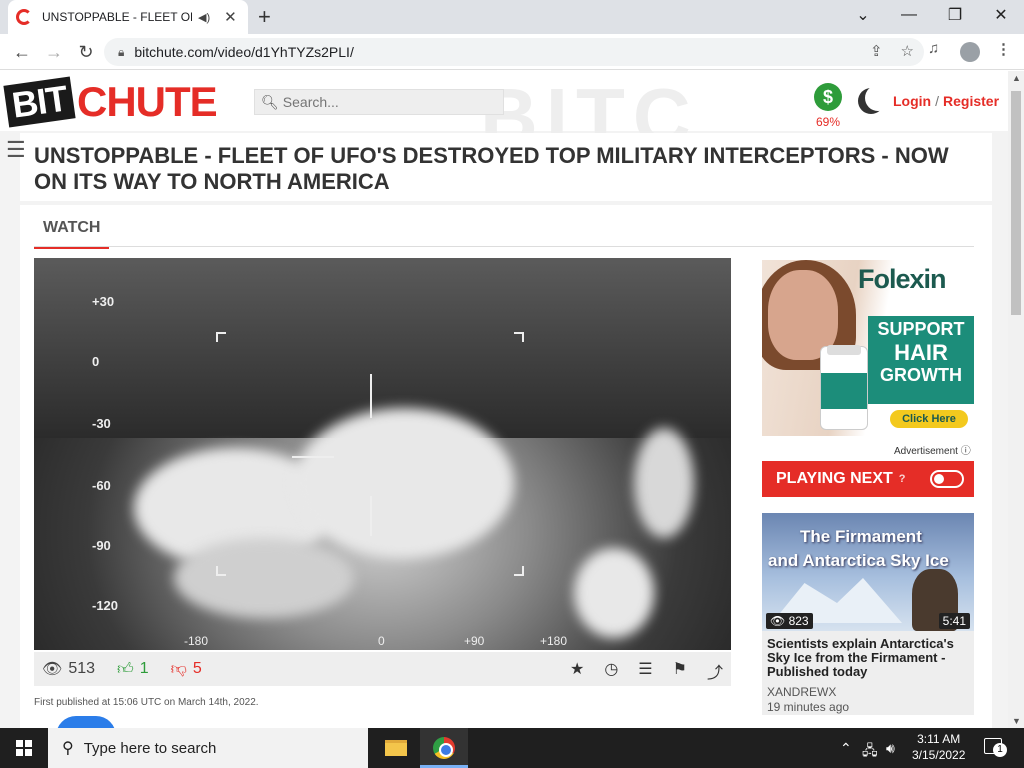 This screenshot has height=768, width=1024. What do you see at coordinates (82, 668) in the screenshot?
I see `views-value: 513` at bounding box center [82, 668].